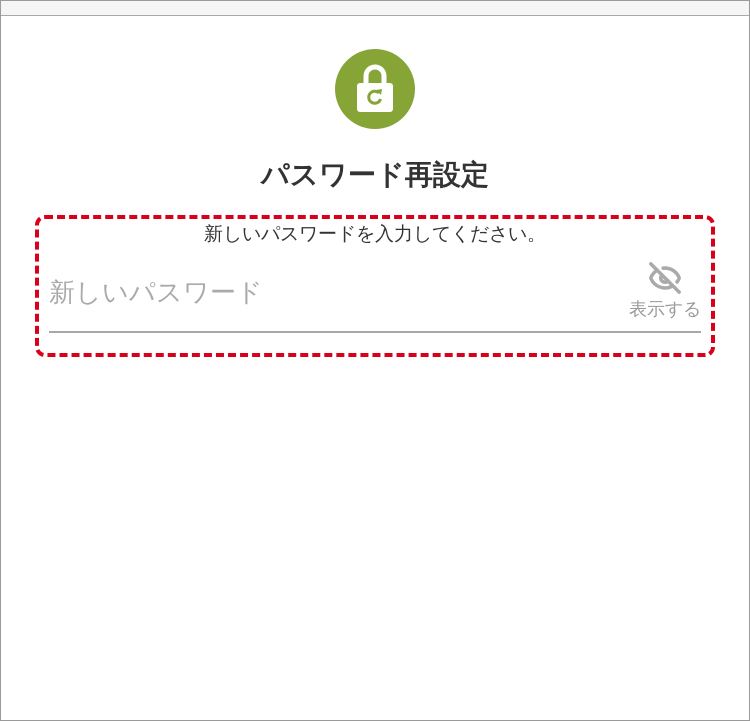 The image size is (750, 721). What do you see at coordinates (665, 278) in the screenshot?
I see `eye-off-icon` at bounding box center [665, 278].